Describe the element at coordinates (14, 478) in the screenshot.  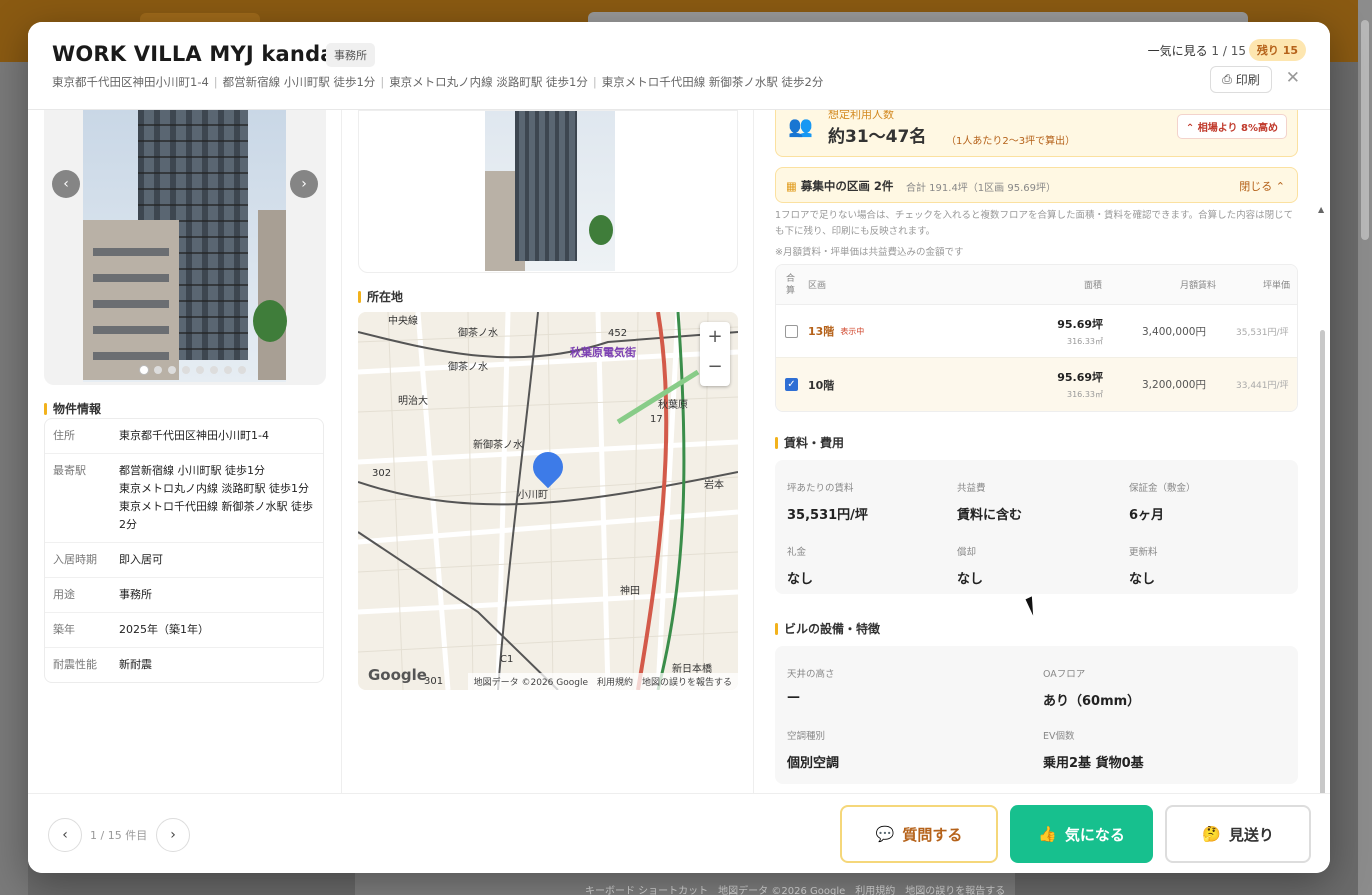
I see `background-sidebar` at that location.